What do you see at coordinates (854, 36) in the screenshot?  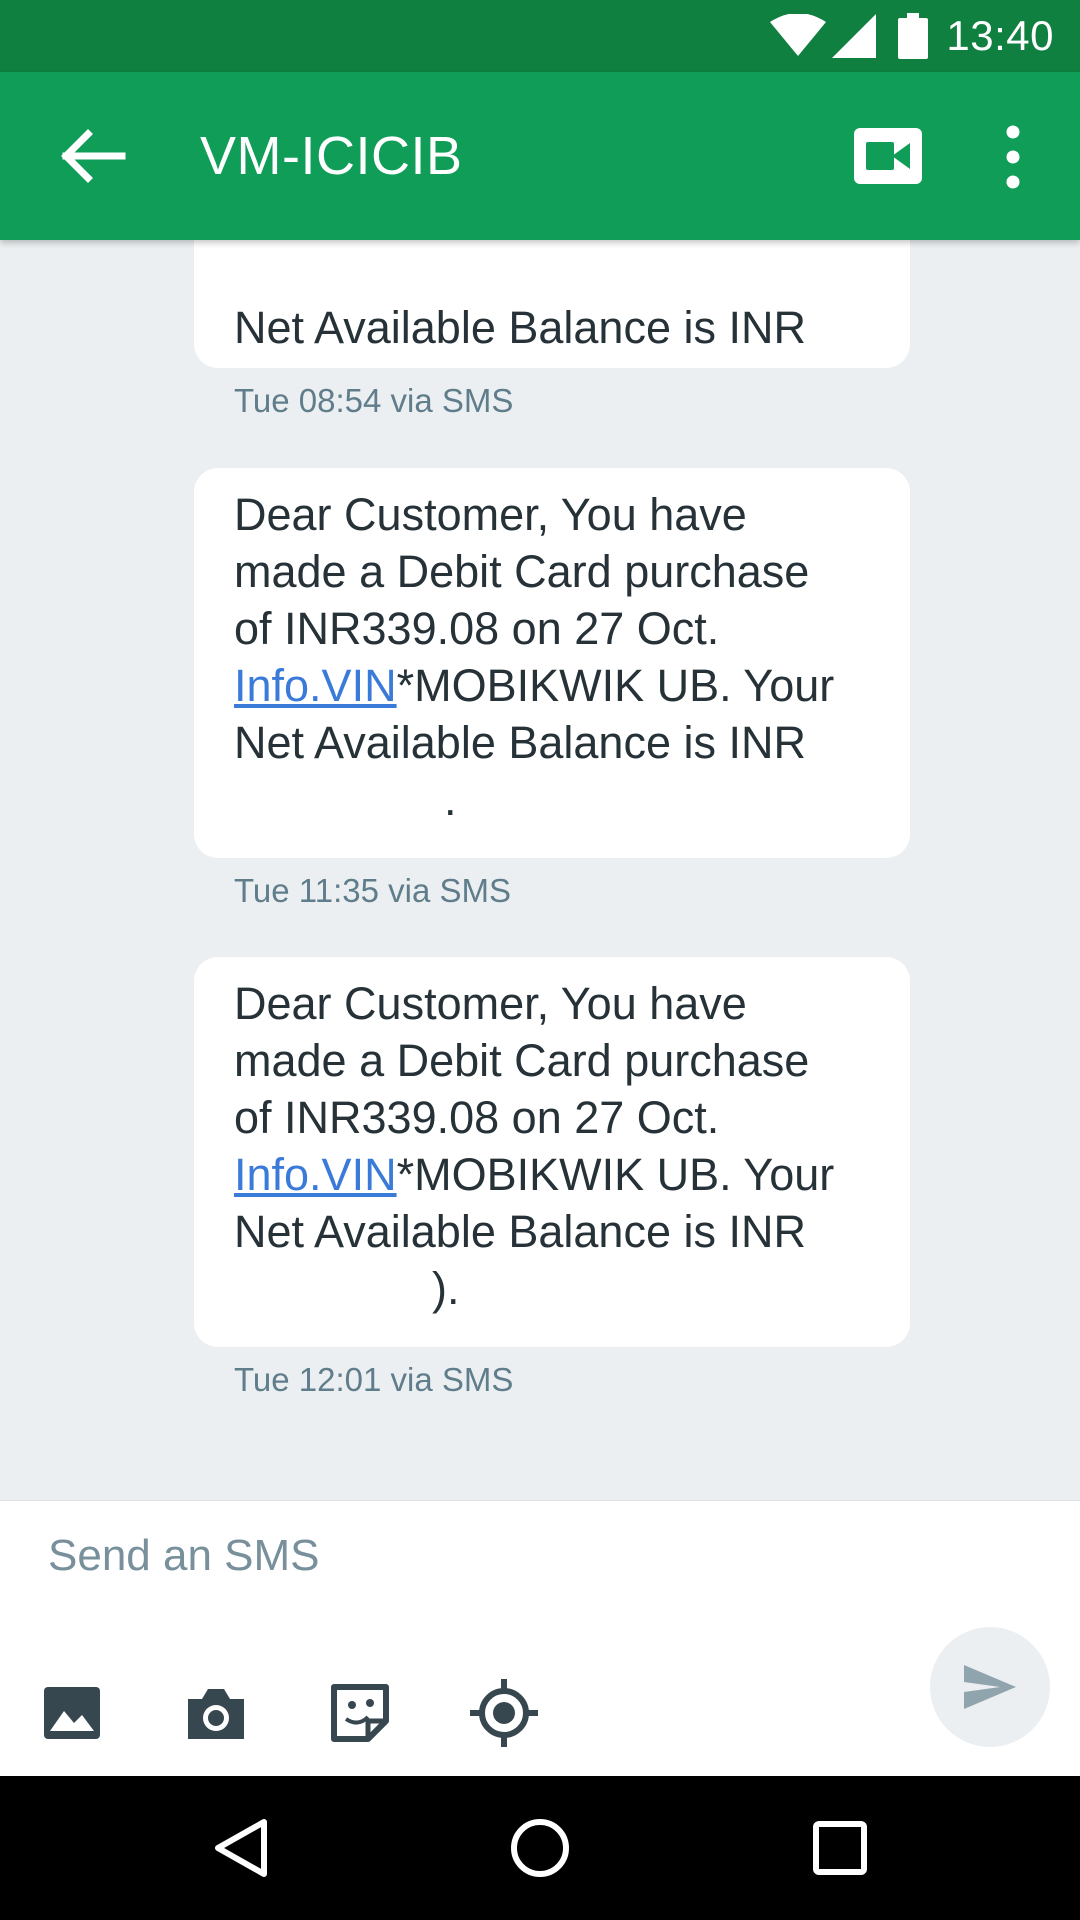 I see `signal-icon` at bounding box center [854, 36].